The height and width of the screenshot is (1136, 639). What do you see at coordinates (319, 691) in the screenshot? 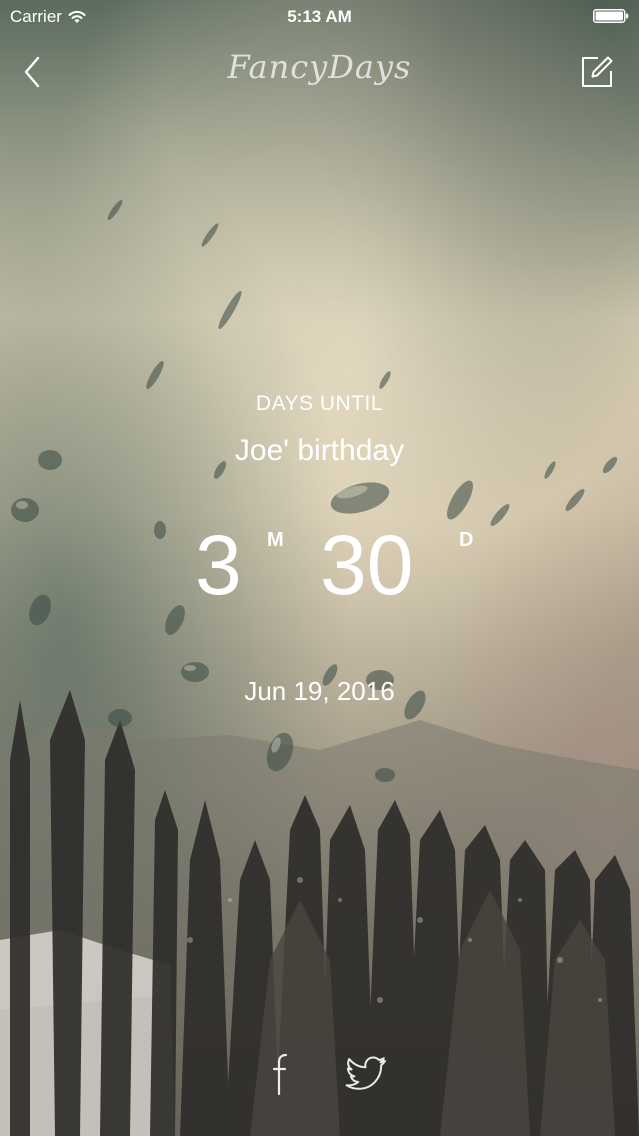
I see `target-date: Jun 19, 2016` at bounding box center [319, 691].